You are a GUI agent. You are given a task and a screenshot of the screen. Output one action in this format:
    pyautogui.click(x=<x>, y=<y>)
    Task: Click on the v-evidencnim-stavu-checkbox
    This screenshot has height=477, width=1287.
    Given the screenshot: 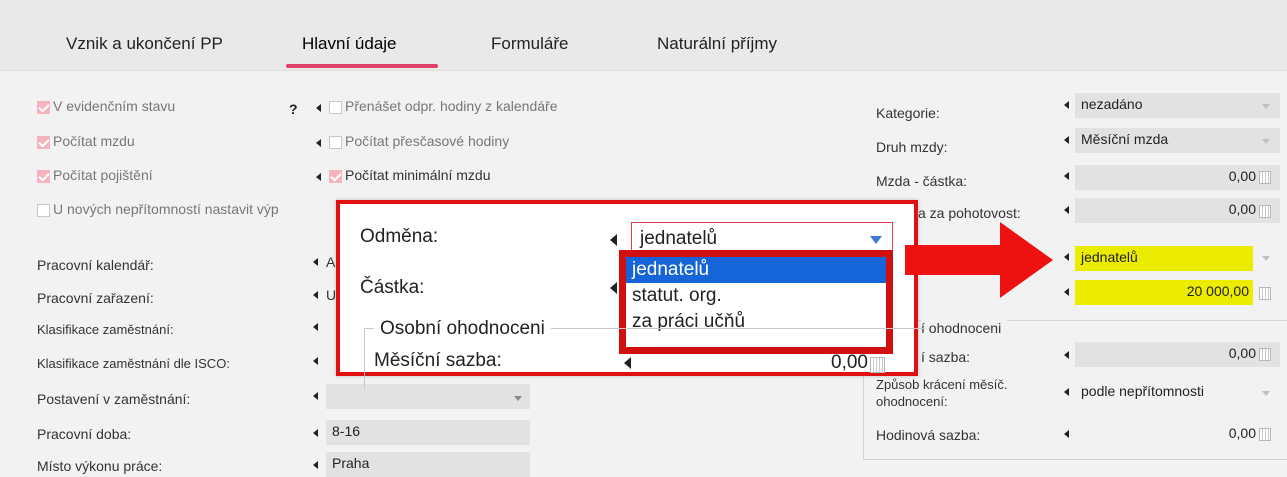 What is the action you would take?
    pyautogui.click(x=43, y=107)
    